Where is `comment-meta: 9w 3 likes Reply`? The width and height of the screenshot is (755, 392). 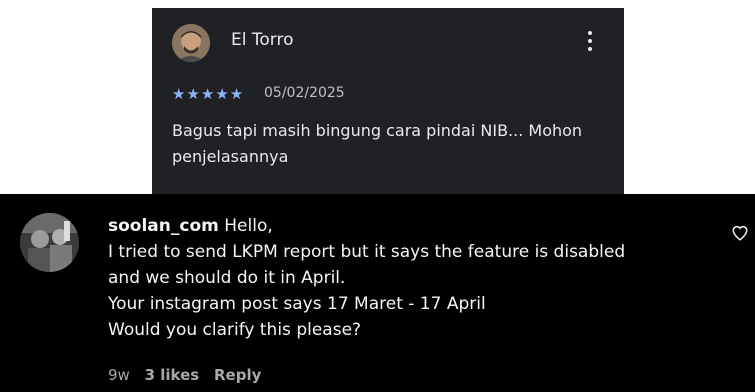
comment-meta: 9w 3 likes Reply is located at coordinates (189, 375).